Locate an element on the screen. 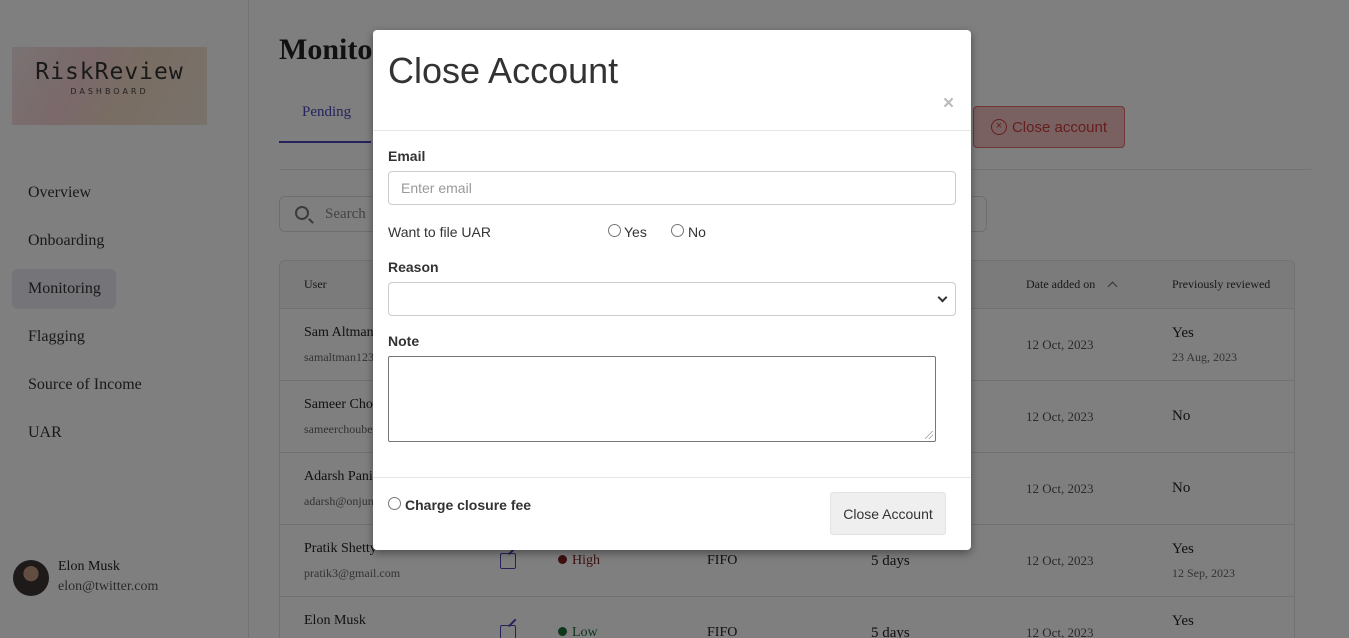  uar-label: Want to file UAR is located at coordinates (439, 232).